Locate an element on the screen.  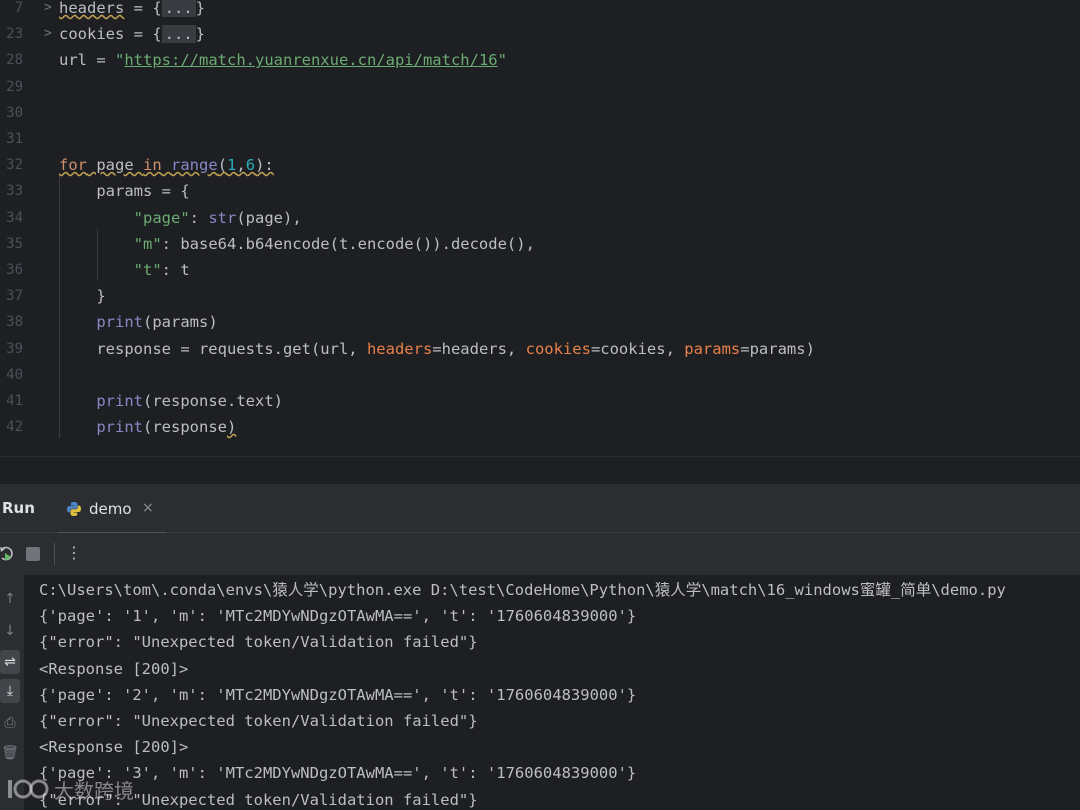
line-number: 38 is located at coordinates (14, 322).